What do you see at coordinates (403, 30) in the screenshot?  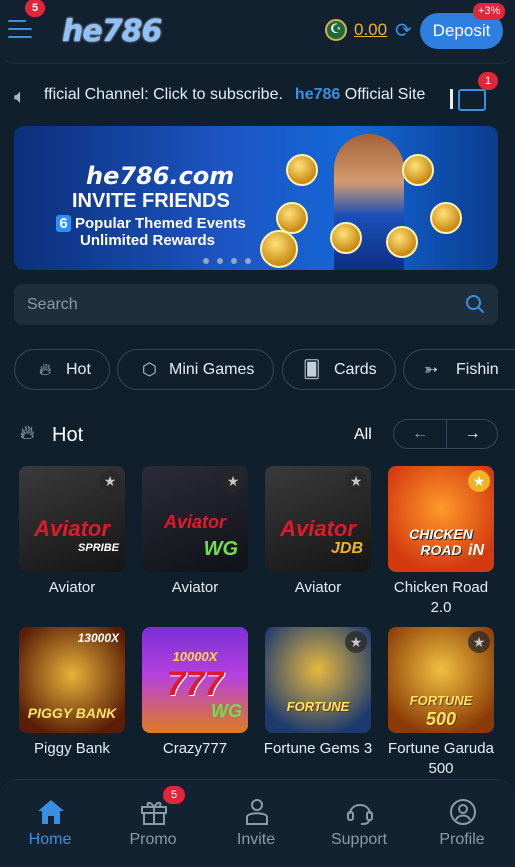 I see `refresh-icon: ⟳` at bounding box center [403, 30].